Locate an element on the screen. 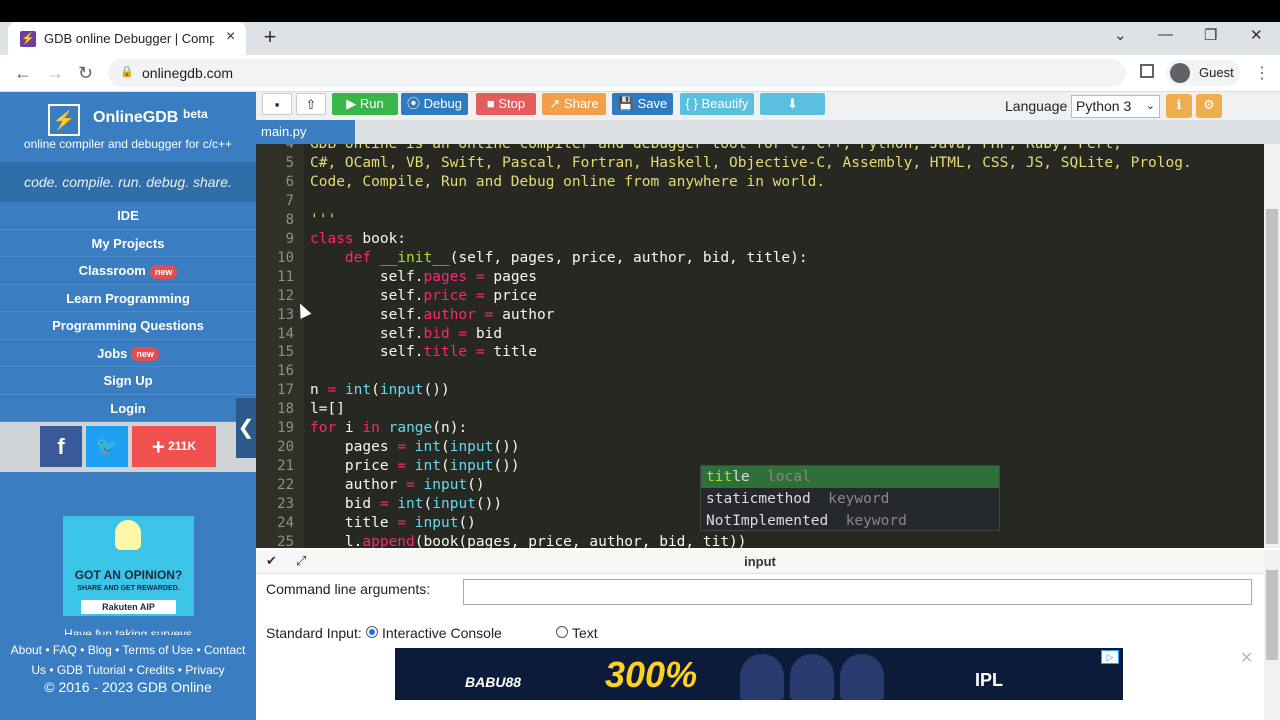 The image size is (1280, 720). autocomplete-item: NotImplemented keyword is located at coordinates (850, 521).